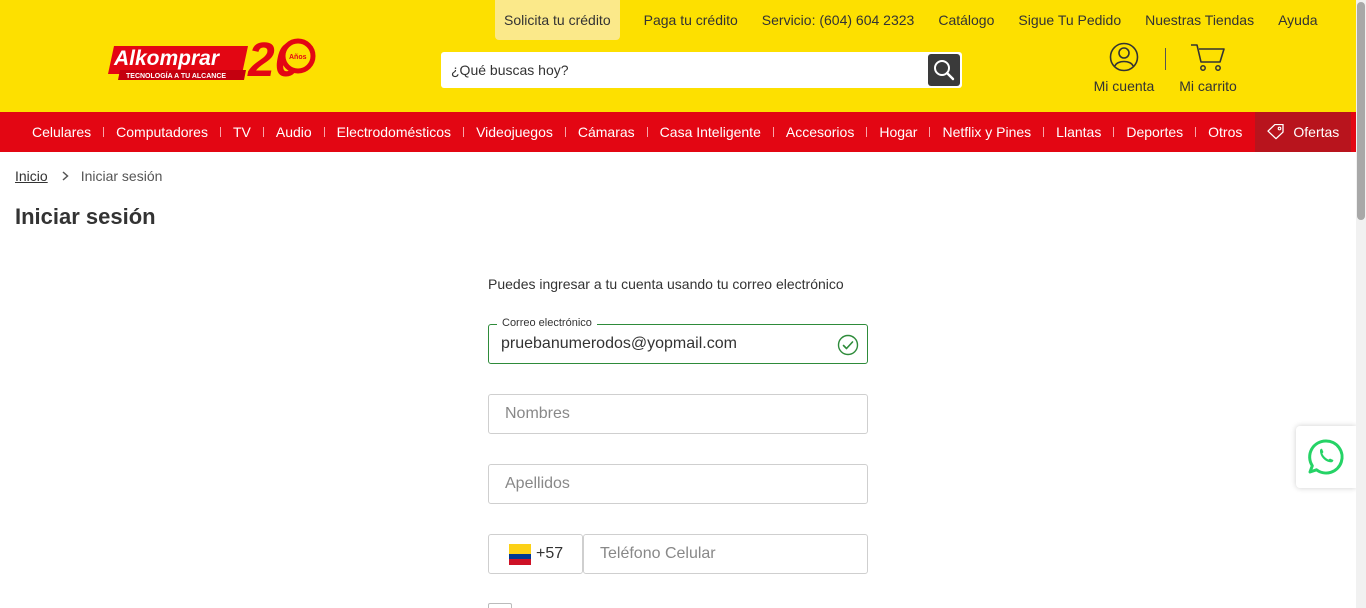 Image resolution: width=1366 pixels, height=608 pixels. I want to click on country-code-select: +57, so click(535, 554).